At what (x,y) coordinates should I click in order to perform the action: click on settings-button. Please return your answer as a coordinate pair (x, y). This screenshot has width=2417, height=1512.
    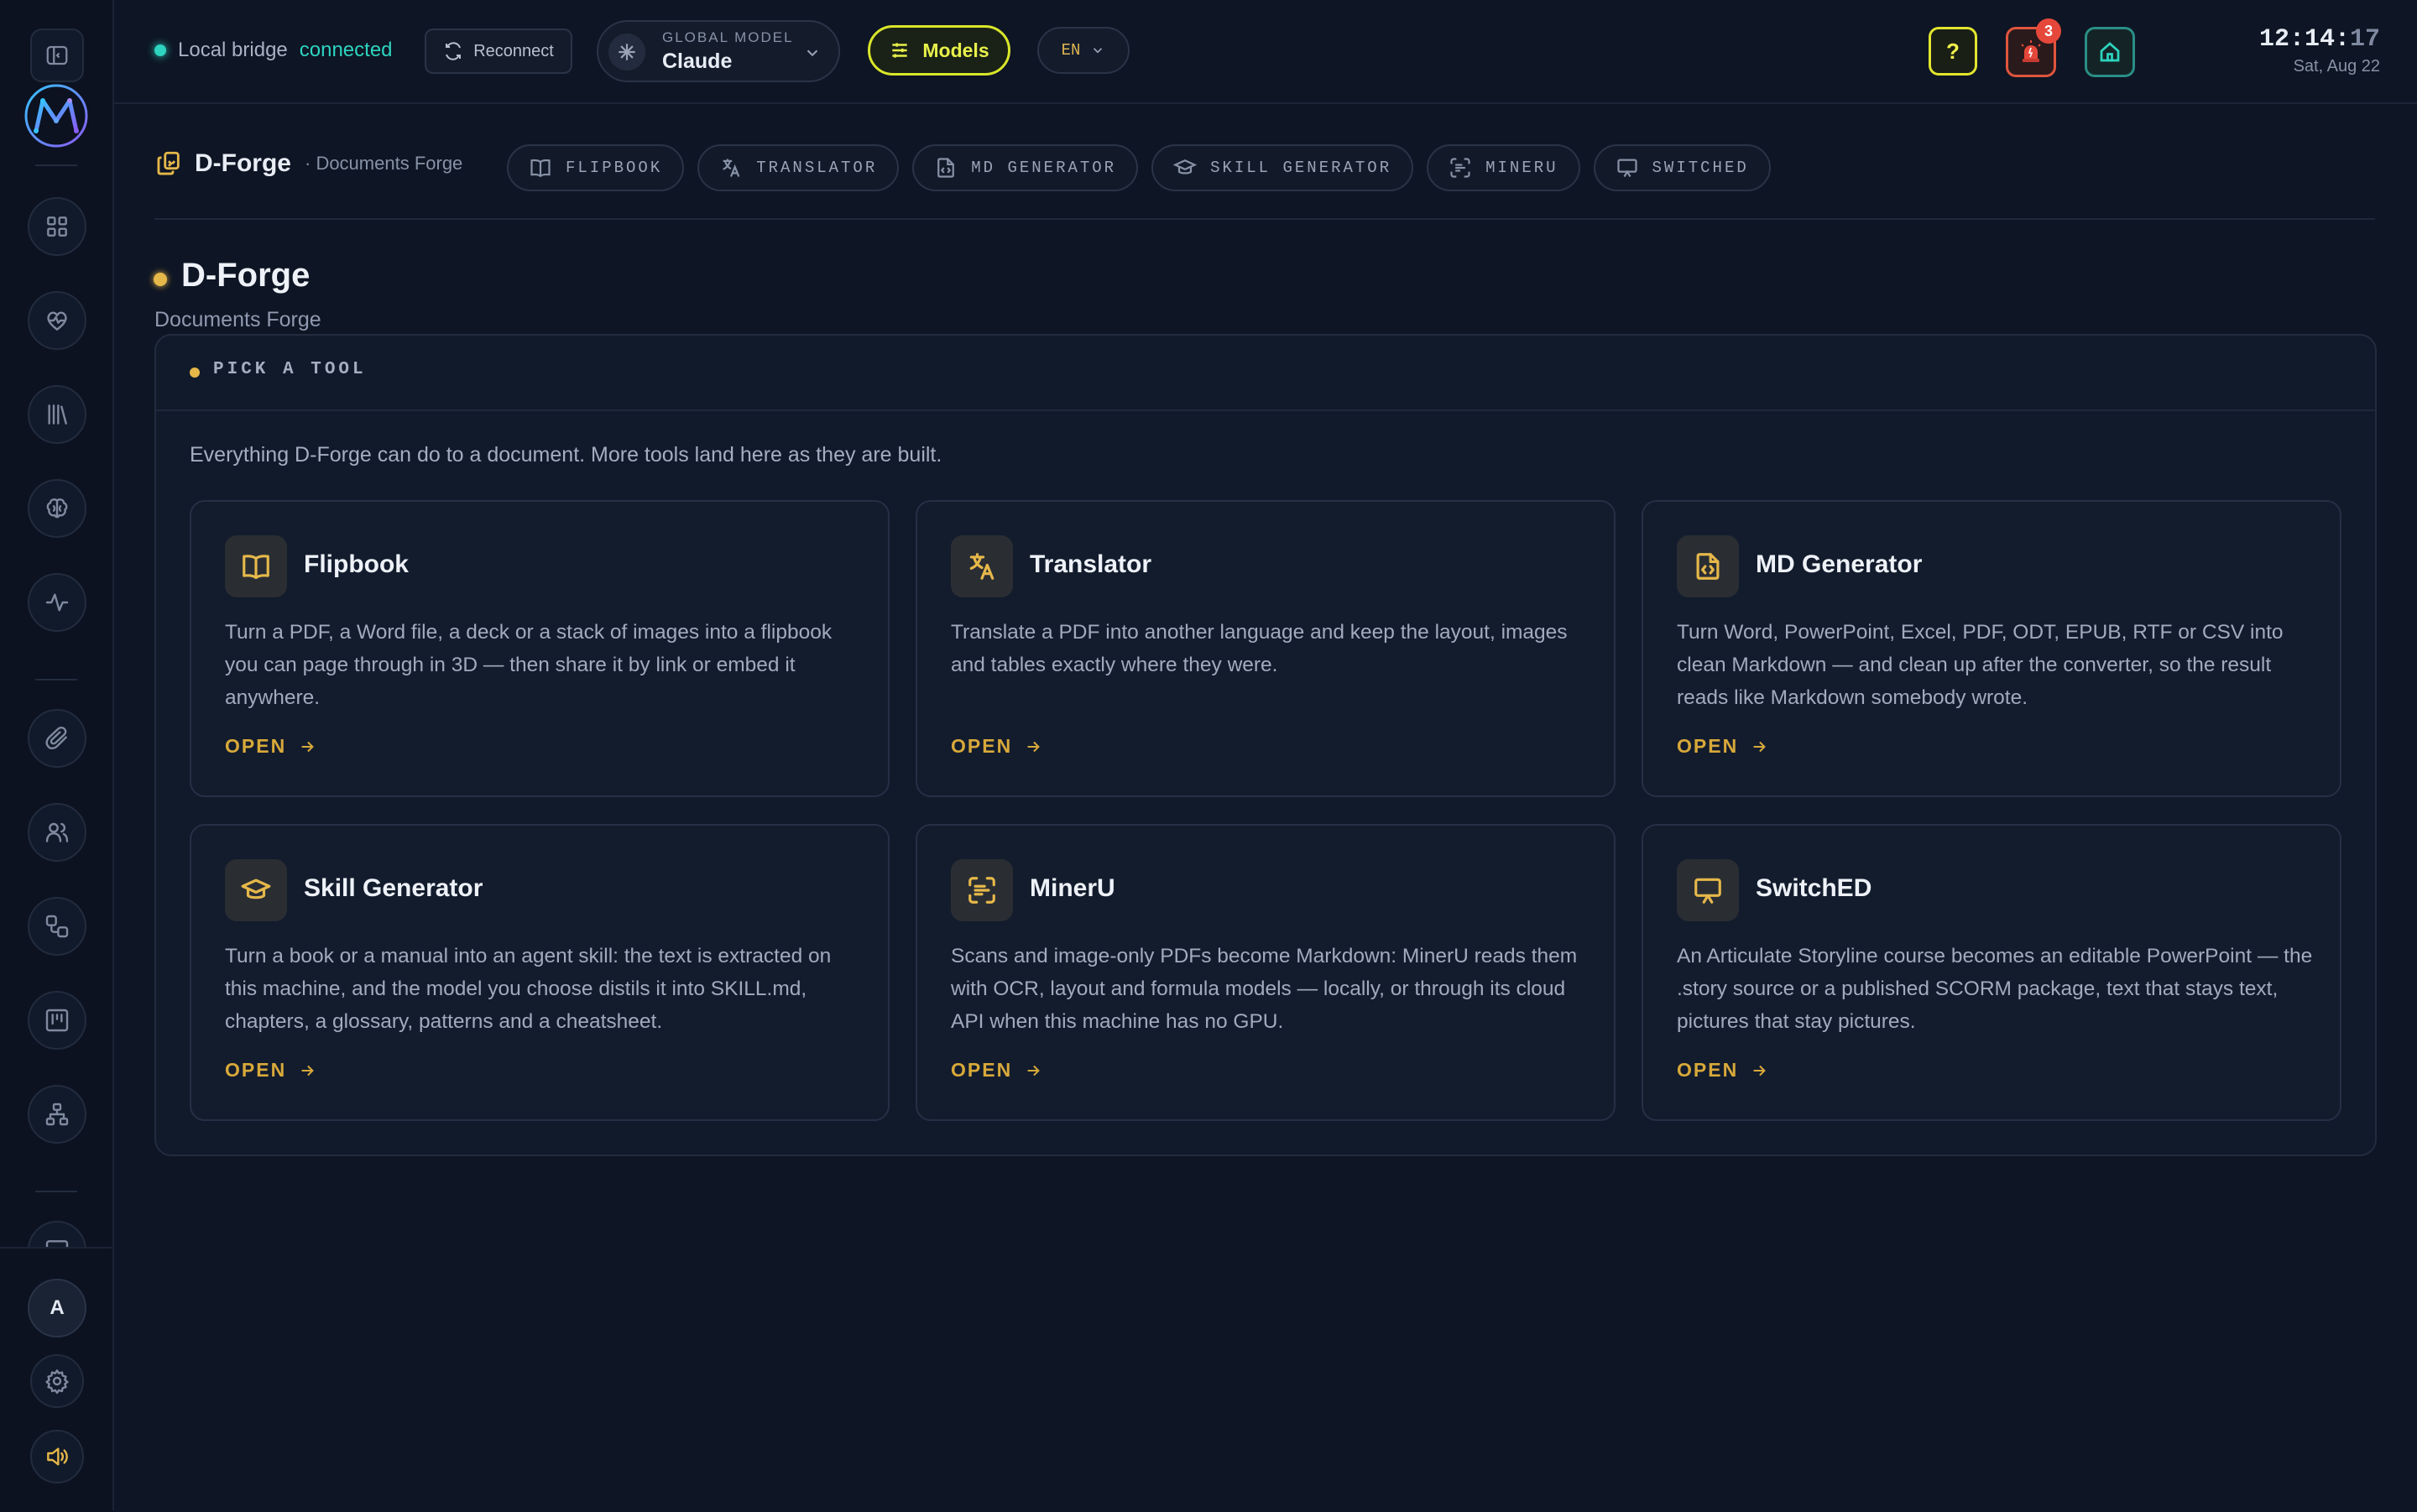
    Looking at the image, I should click on (57, 1381).